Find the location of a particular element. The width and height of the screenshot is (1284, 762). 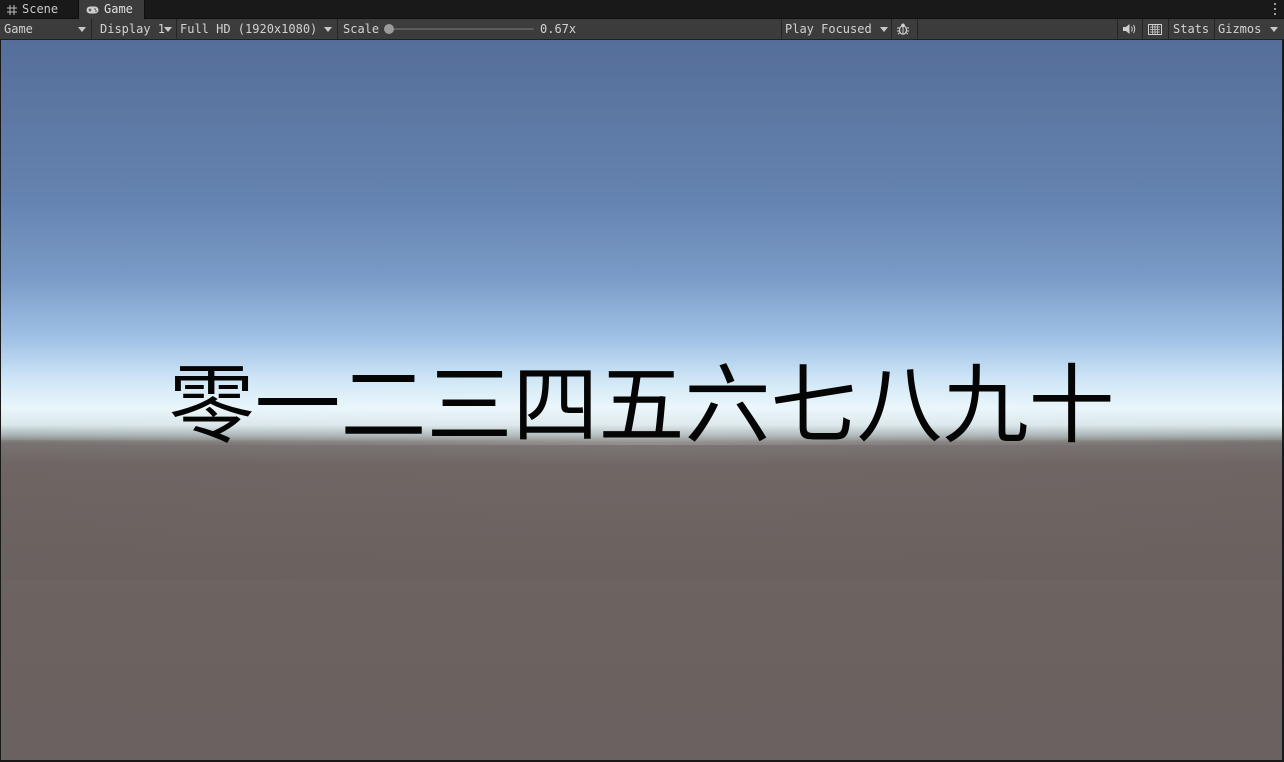

stats-button: Stats is located at coordinates (1193, 29).